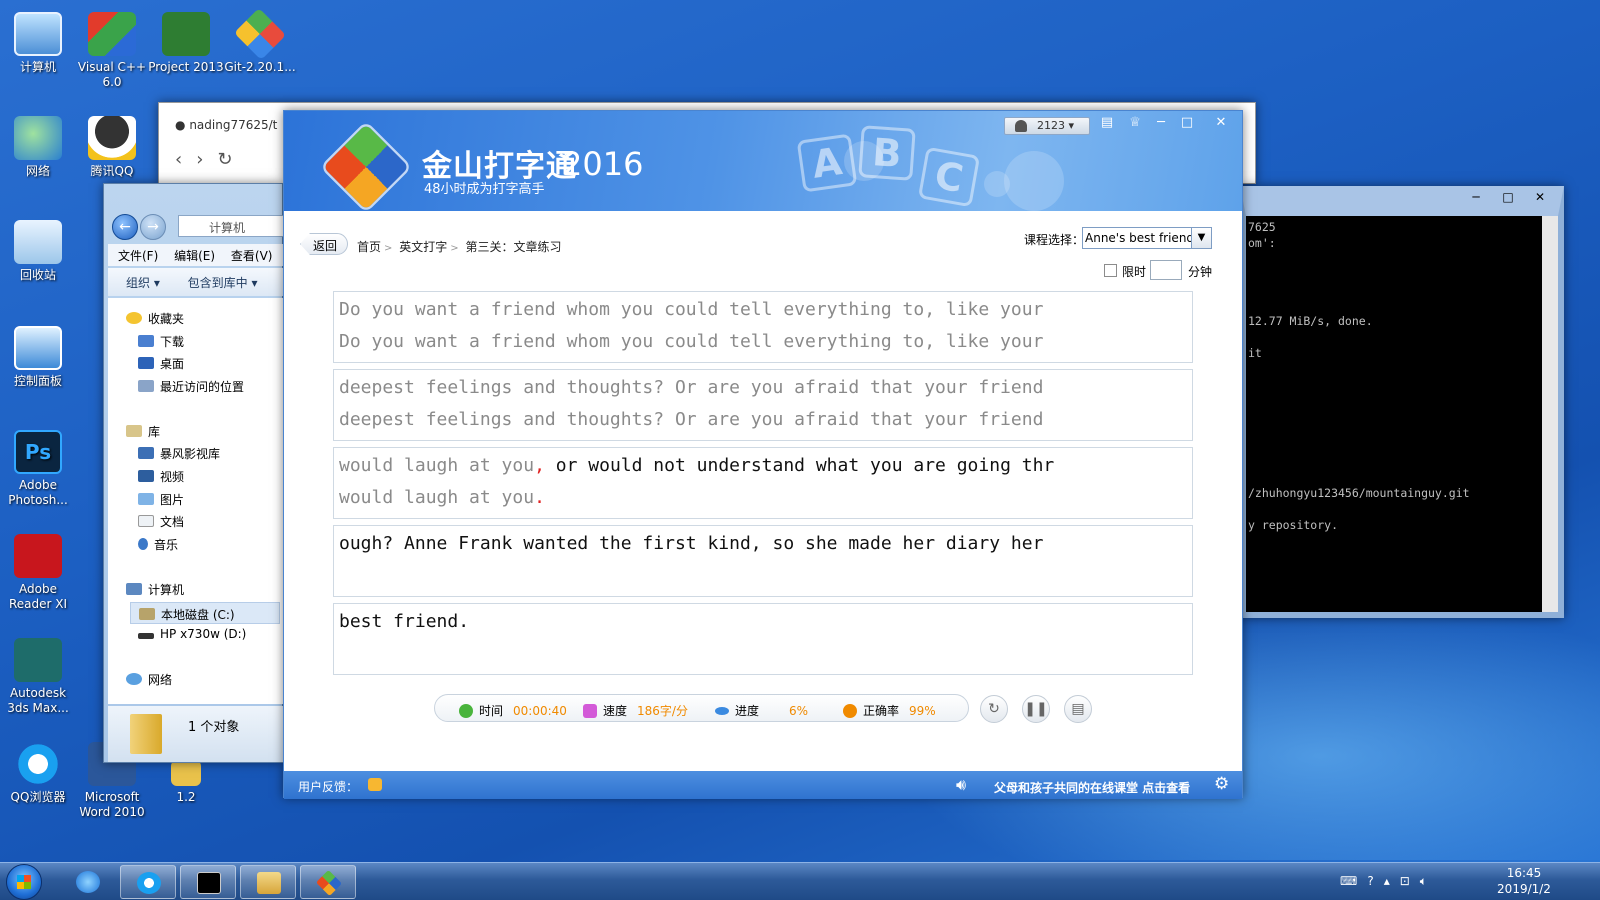 The width and height of the screenshot is (1600, 900). What do you see at coordinates (186, 797) in the screenshot?
I see `desktop-icon-label: 1.2` at bounding box center [186, 797].